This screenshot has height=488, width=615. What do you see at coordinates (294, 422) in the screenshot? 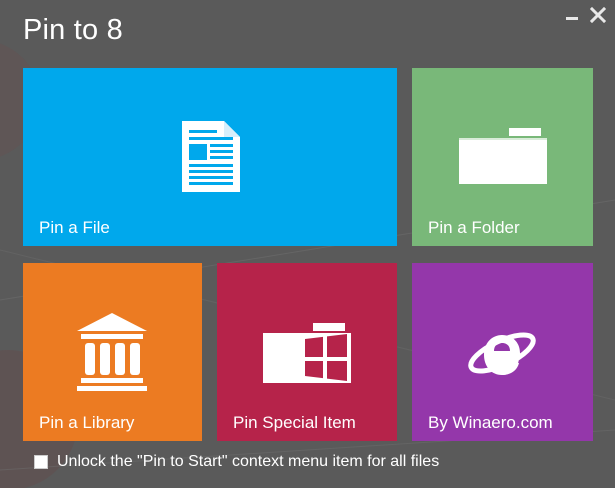
I see `pin-special-item-label: Pin Special Item` at bounding box center [294, 422].